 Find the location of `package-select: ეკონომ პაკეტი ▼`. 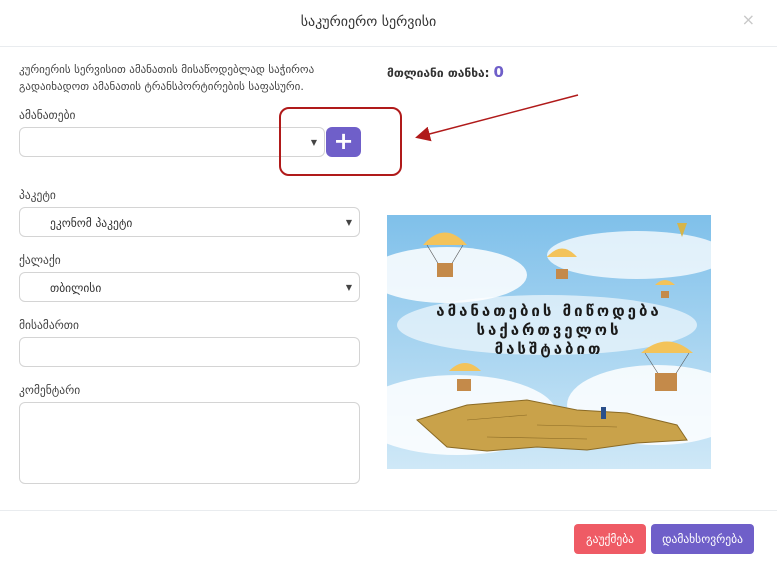

package-select: ეკონომ პაკეტი ▼ is located at coordinates (189, 222).